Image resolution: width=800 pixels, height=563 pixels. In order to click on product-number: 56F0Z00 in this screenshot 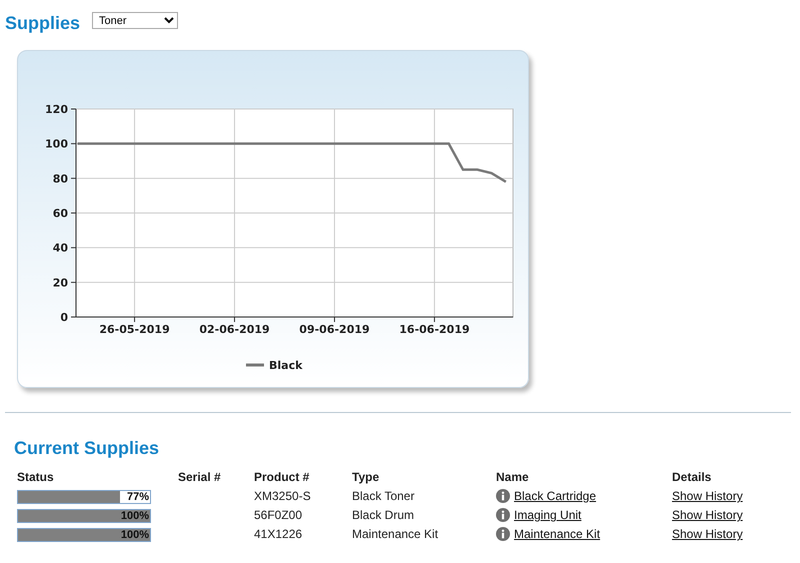, I will do `click(278, 515)`.